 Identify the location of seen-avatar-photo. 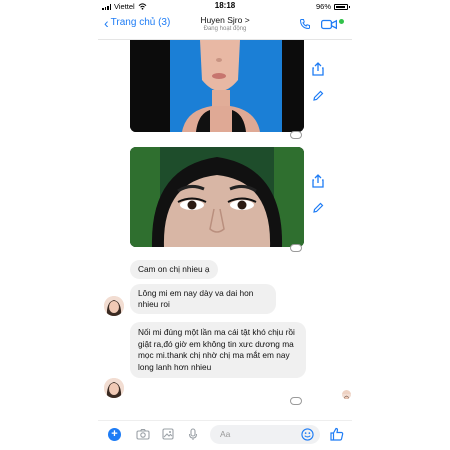
(346, 396).